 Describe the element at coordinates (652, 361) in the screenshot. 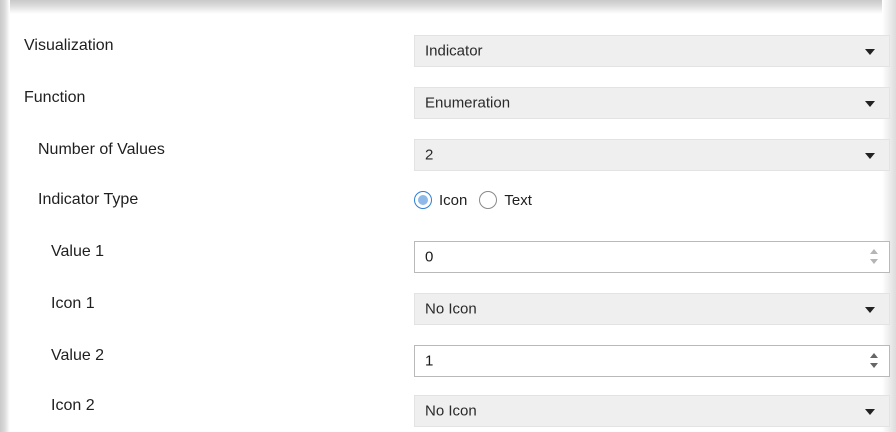

I see `value-2-spinbox: 1` at that location.